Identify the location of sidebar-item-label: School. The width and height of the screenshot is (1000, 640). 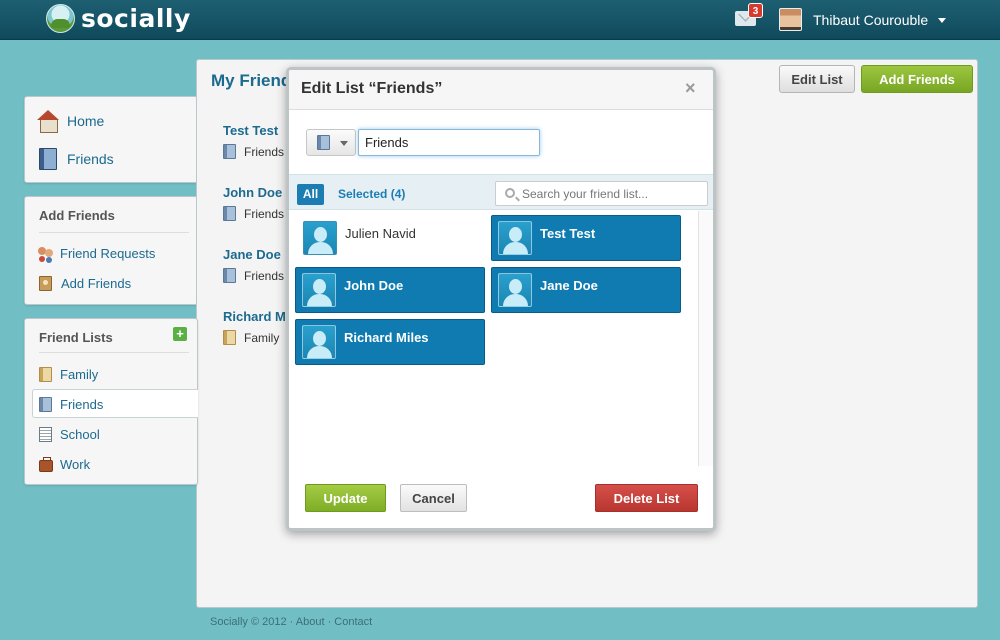
(80, 434).